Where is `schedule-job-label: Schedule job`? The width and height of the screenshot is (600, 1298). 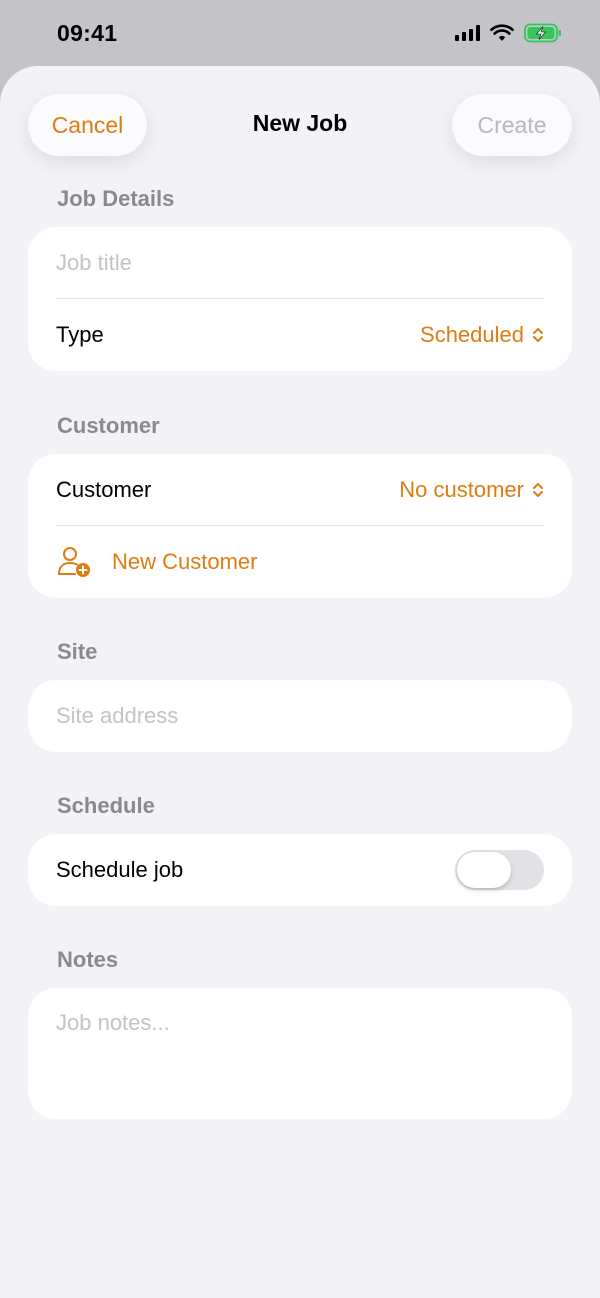 schedule-job-label: Schedule job is located at coordinates (120, 869).